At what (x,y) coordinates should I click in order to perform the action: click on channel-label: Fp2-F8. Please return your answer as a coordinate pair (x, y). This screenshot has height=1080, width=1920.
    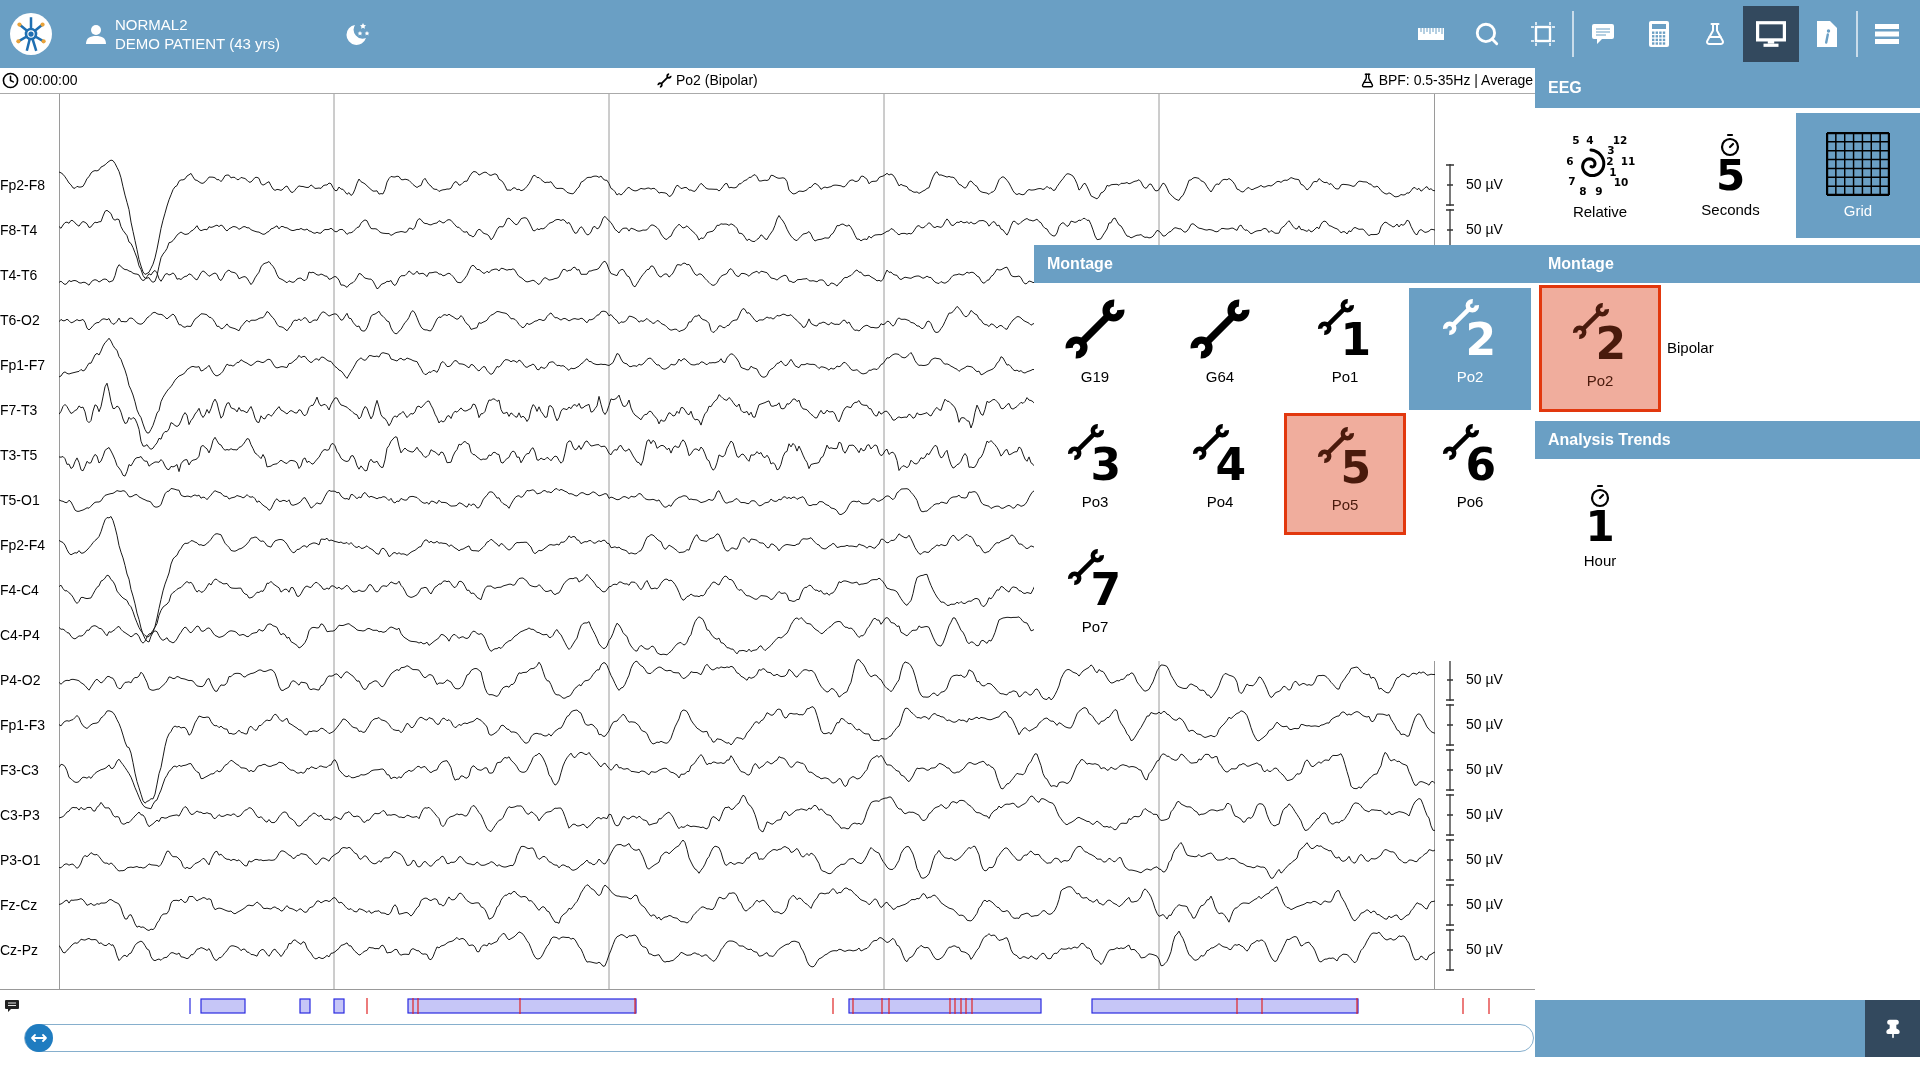
    Looking at the image, I should click on (23, 184).